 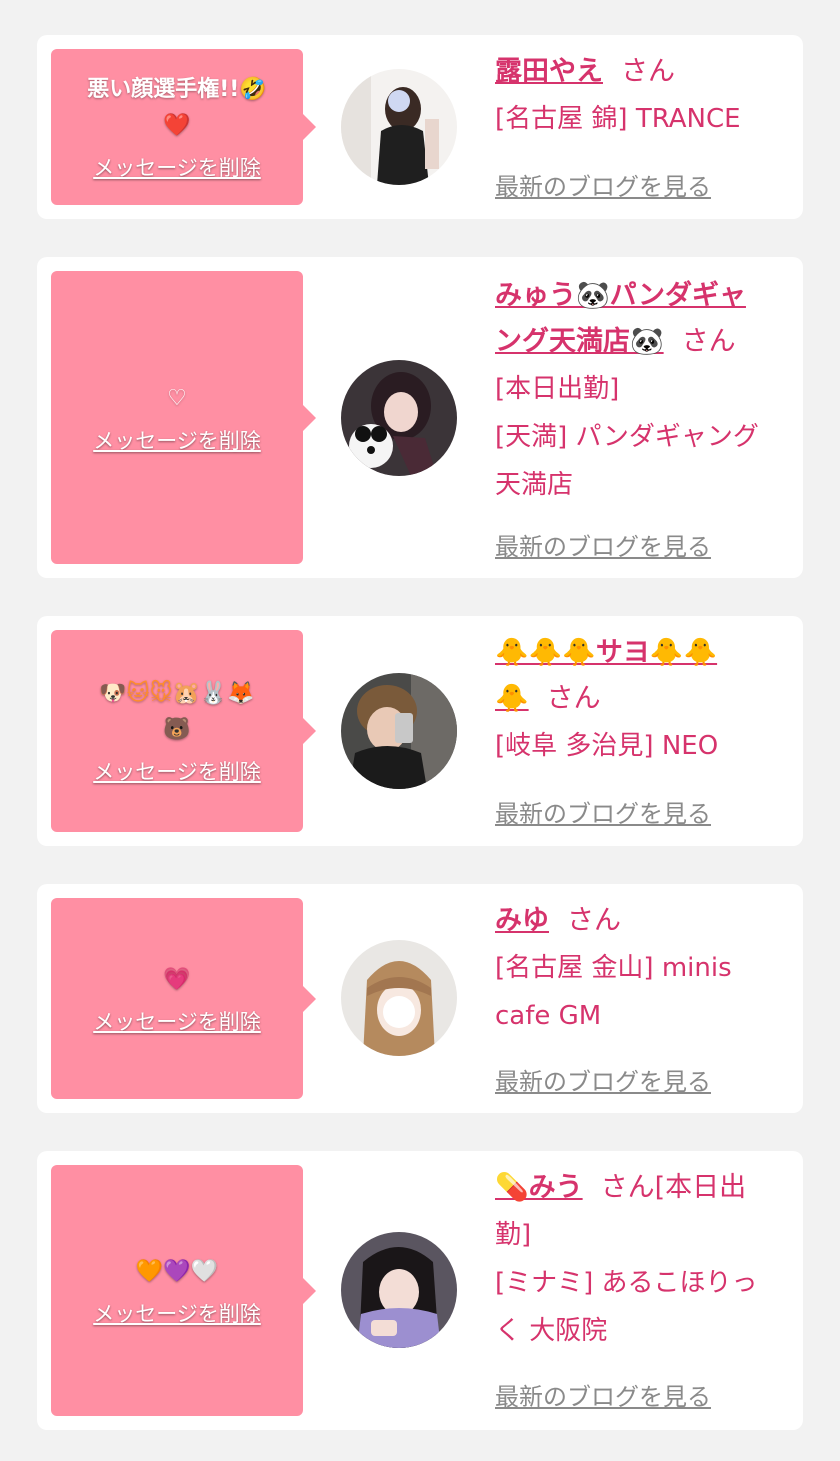 What do you see at coordinates (618, 119) in the screenshot?
I see `shop-info: [名古屋 錦] TRANCE` at bounding box center [618, 119].